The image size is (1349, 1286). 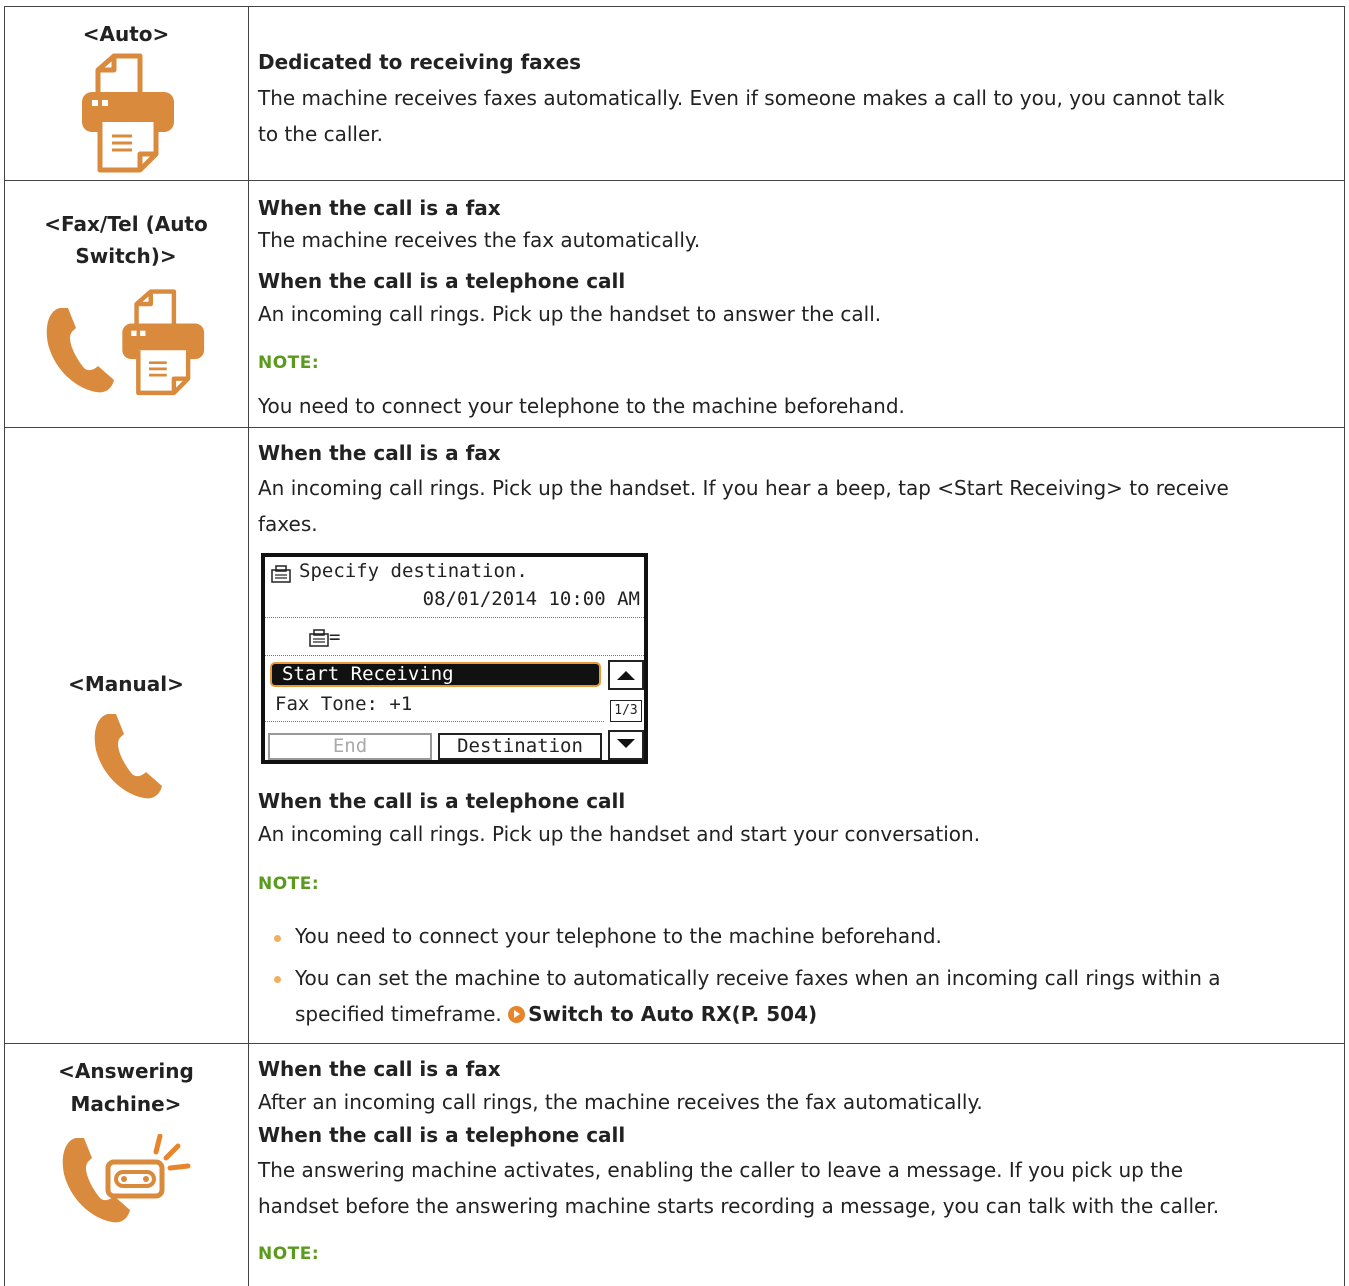 I want to click on faxtel-tel-heading: When the call is a telephone call, so click(x=442, y=281).